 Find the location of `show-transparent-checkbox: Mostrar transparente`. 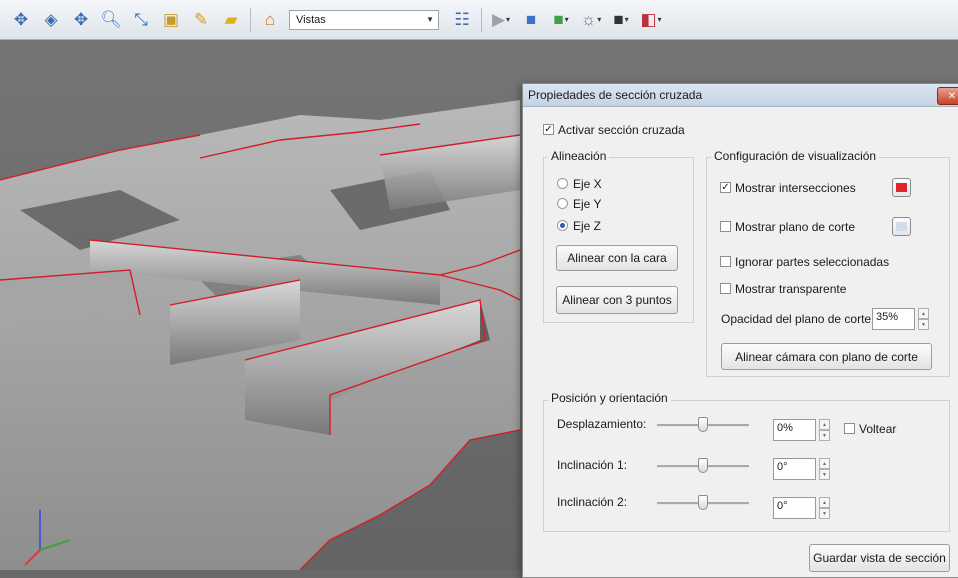

show-transparent-checkbox: Mostrar transparente is located at coordinates (783, 289).